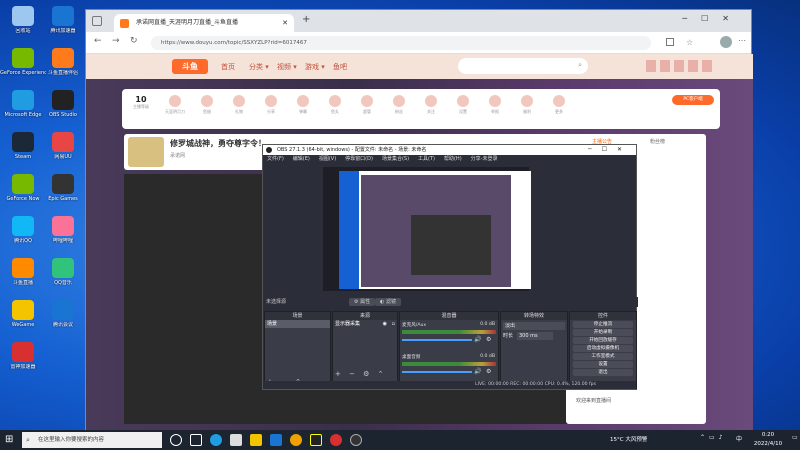  What do you see at coordinates (9, 439) in the screenshot?
I see `start-icon: ⊞` at bounding box center [9, 439].